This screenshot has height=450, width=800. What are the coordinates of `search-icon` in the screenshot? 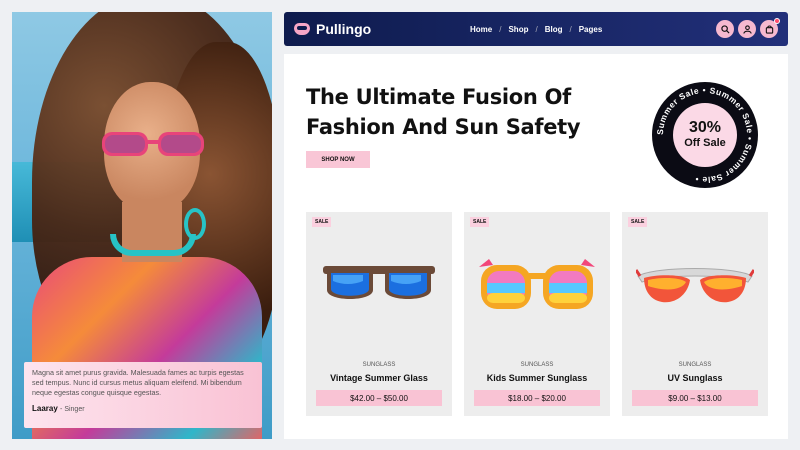 It's located at (725, 29).